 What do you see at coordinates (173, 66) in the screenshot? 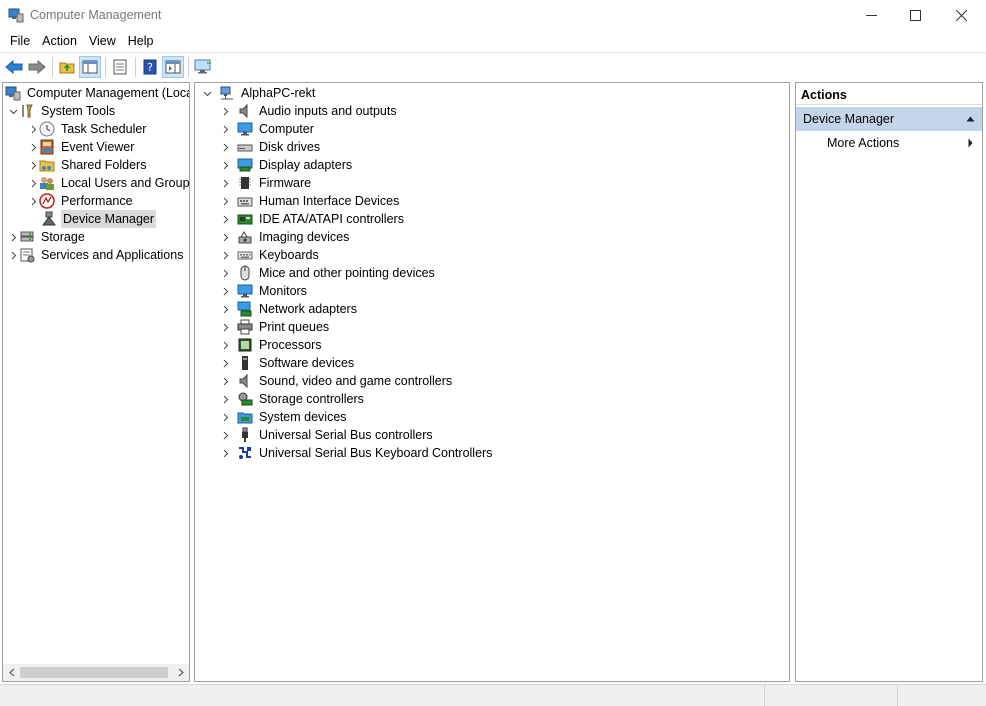
I see `show-hide-action-pane-button` at bounding box center [173, 66].